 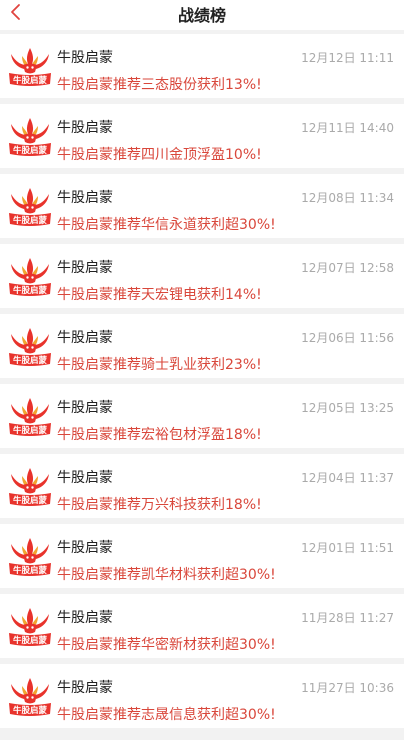 I want to click on list-item: 牛股启蒙 牛股启蒙 12月08日 11:34 牛股启蒙推荐华信永道获利超30%!, so click(x=202, y=206).